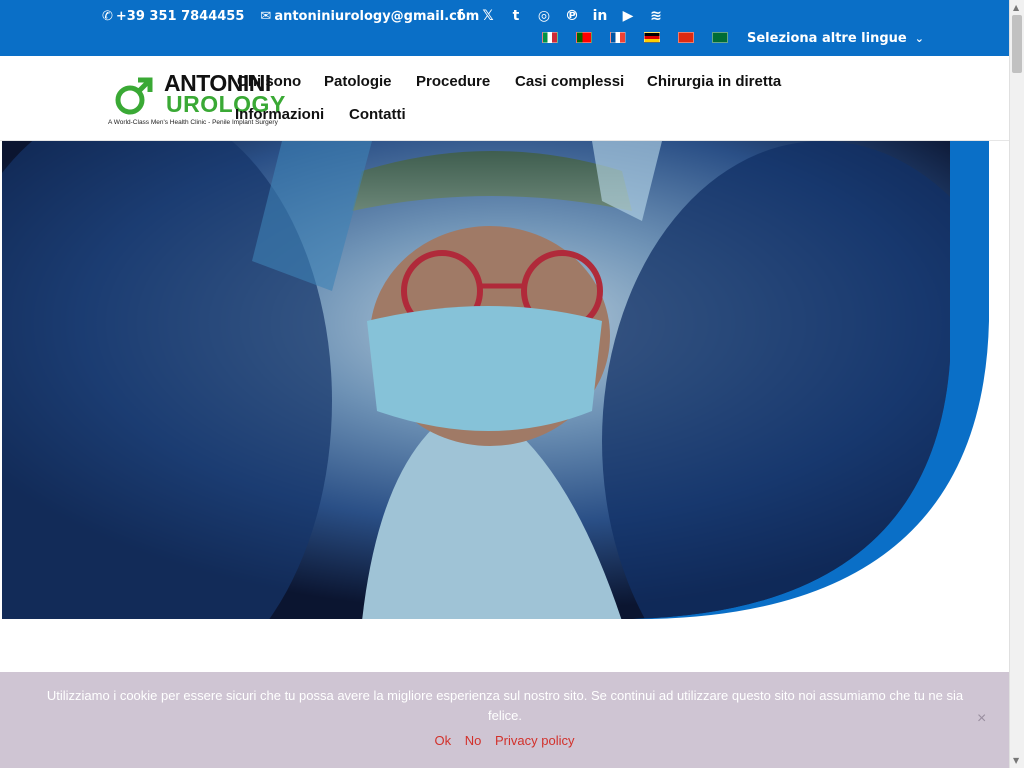 The height and width of the screenshot is (768, 1024). I want to click on language-selector-label: Seleziona altre lingue, so click(827, 38).